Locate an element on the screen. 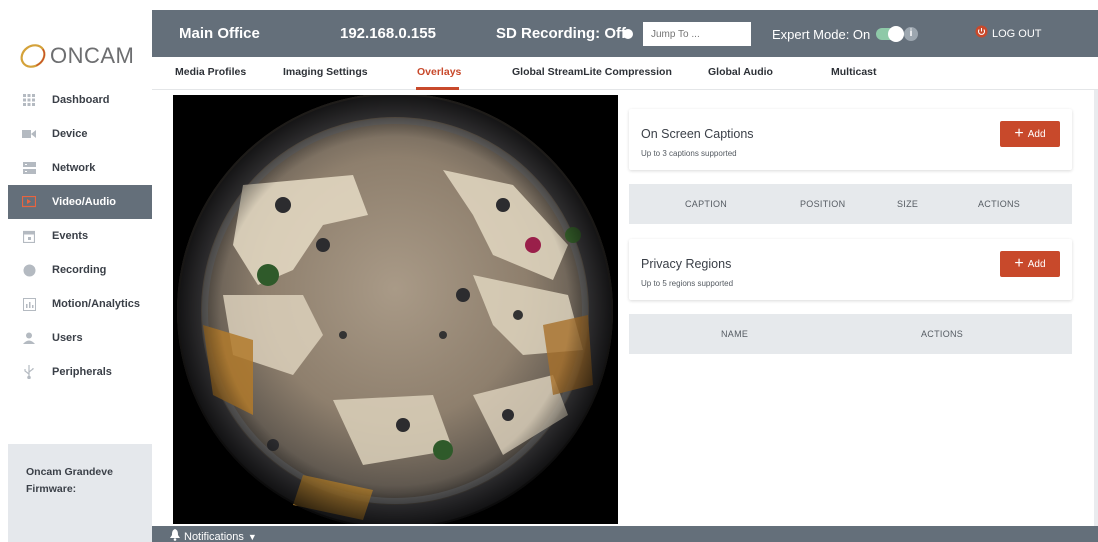  logo-text: ONCAM is located at coordinates (92, 55).